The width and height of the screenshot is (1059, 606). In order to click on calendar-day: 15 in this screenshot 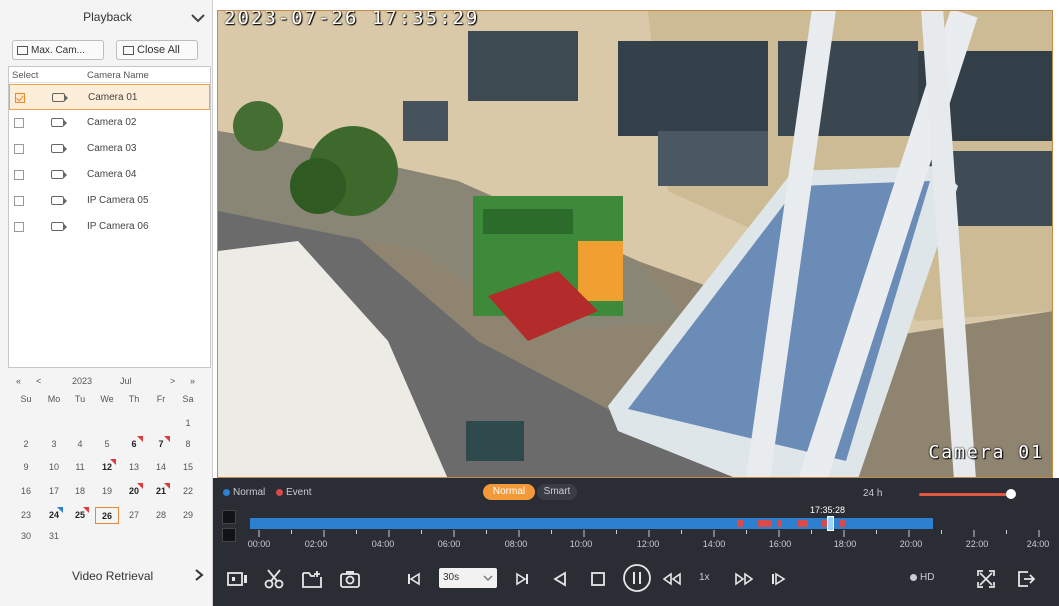, I will do `click(188, 467)`.